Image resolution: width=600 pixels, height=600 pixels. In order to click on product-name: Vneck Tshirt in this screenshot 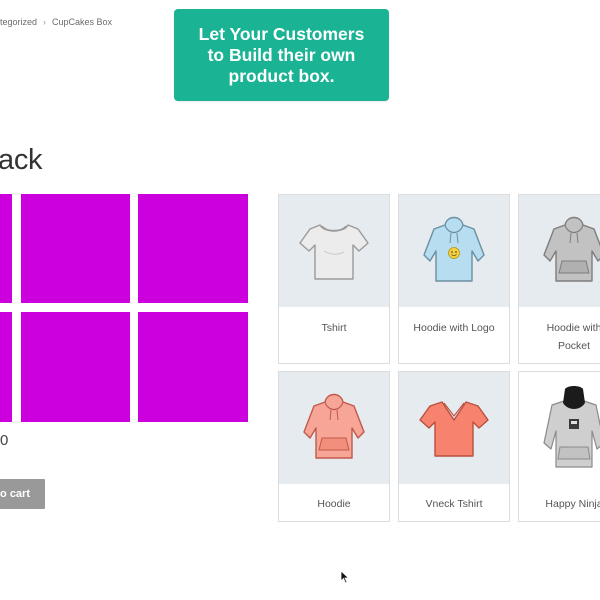, I will do `click(454, 504)`.